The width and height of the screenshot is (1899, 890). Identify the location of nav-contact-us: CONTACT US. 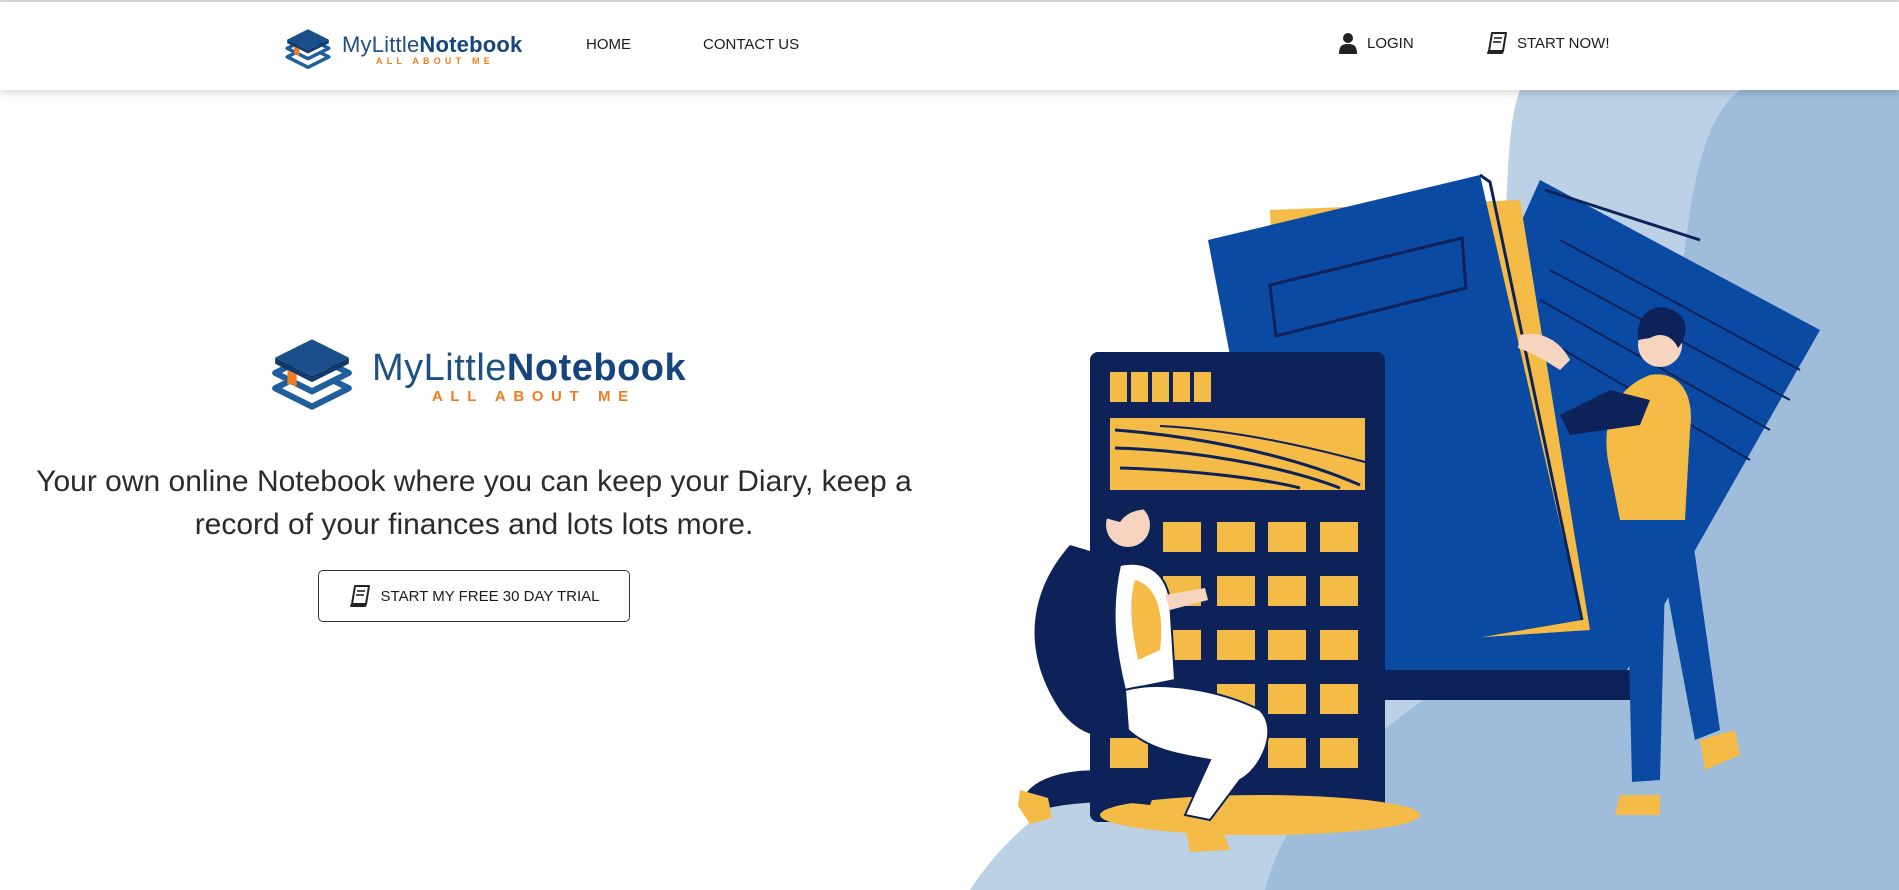
(751, 44).